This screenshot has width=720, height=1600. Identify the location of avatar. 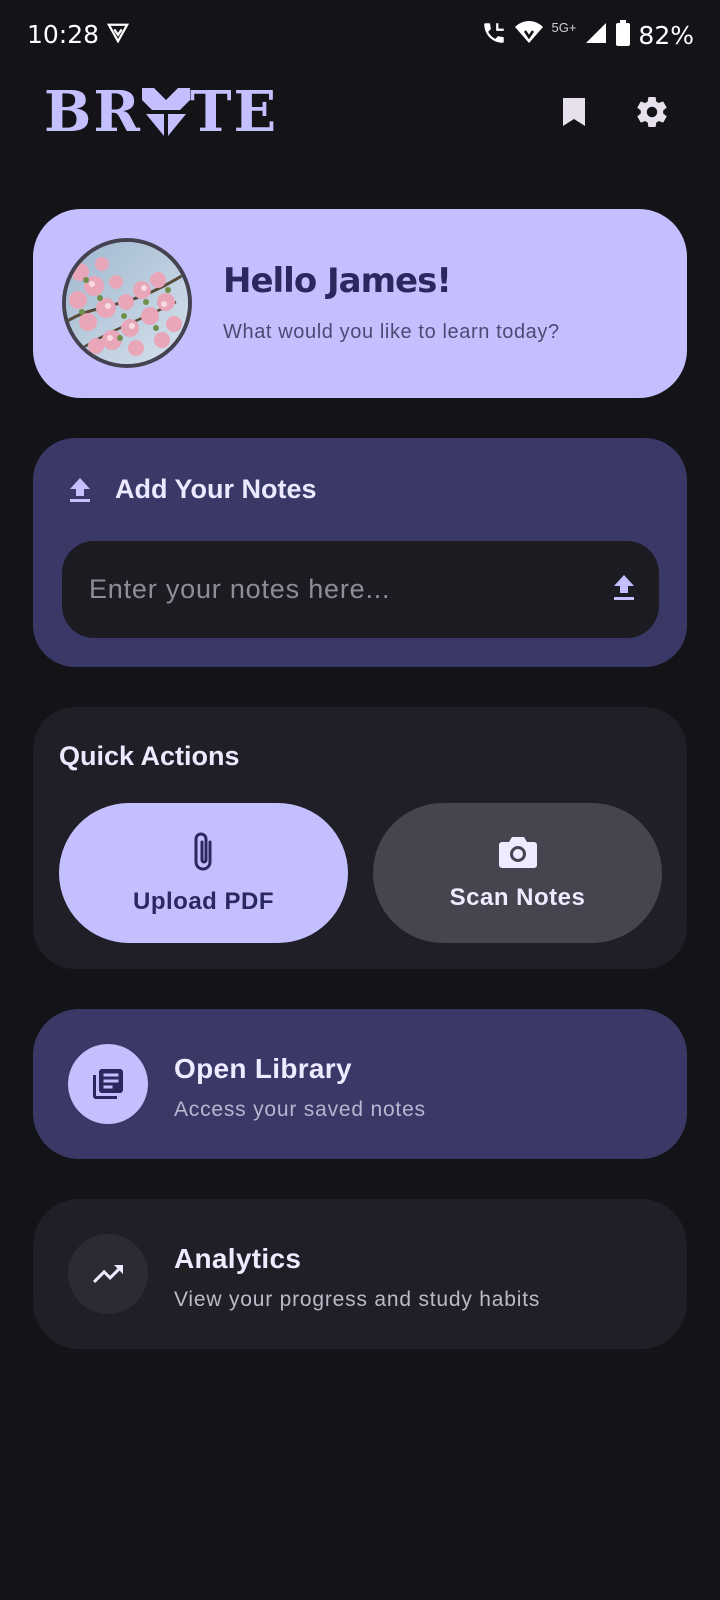
(127, 303).